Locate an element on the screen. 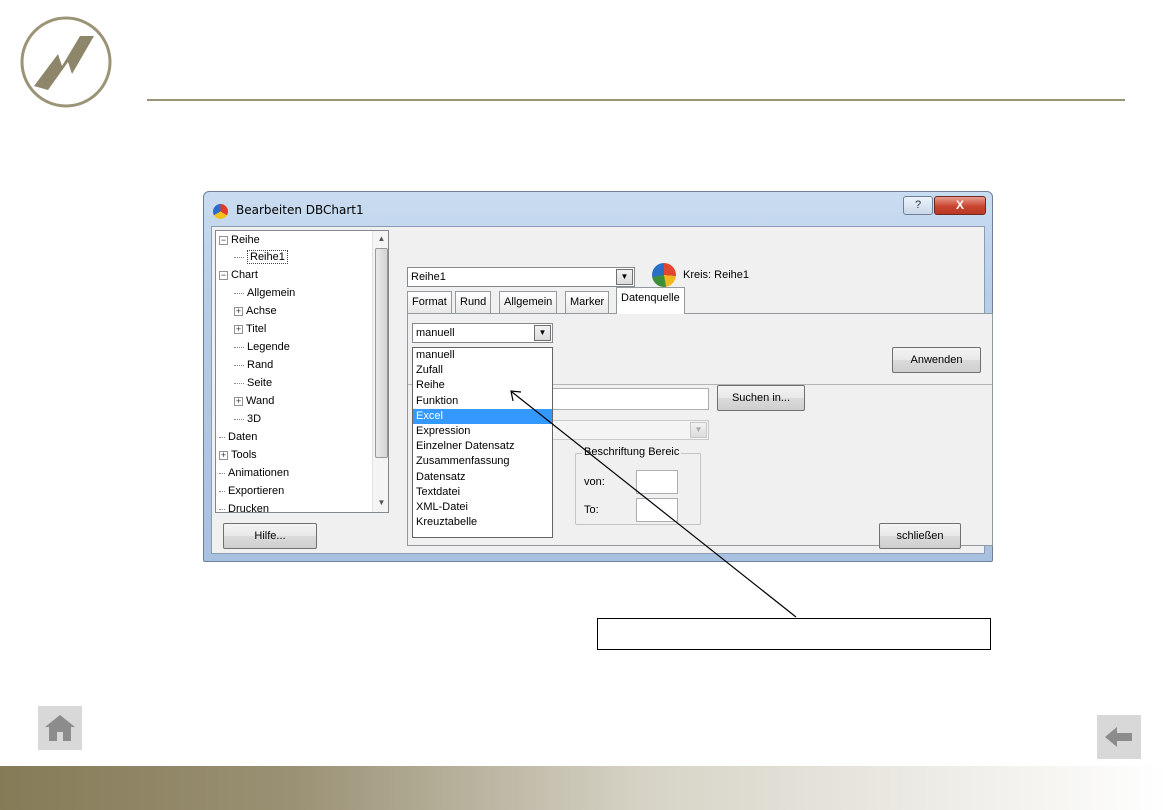  dialog-titlebar: Bearbeiten DBChart1 ? X is located at coordinates (598, 209).